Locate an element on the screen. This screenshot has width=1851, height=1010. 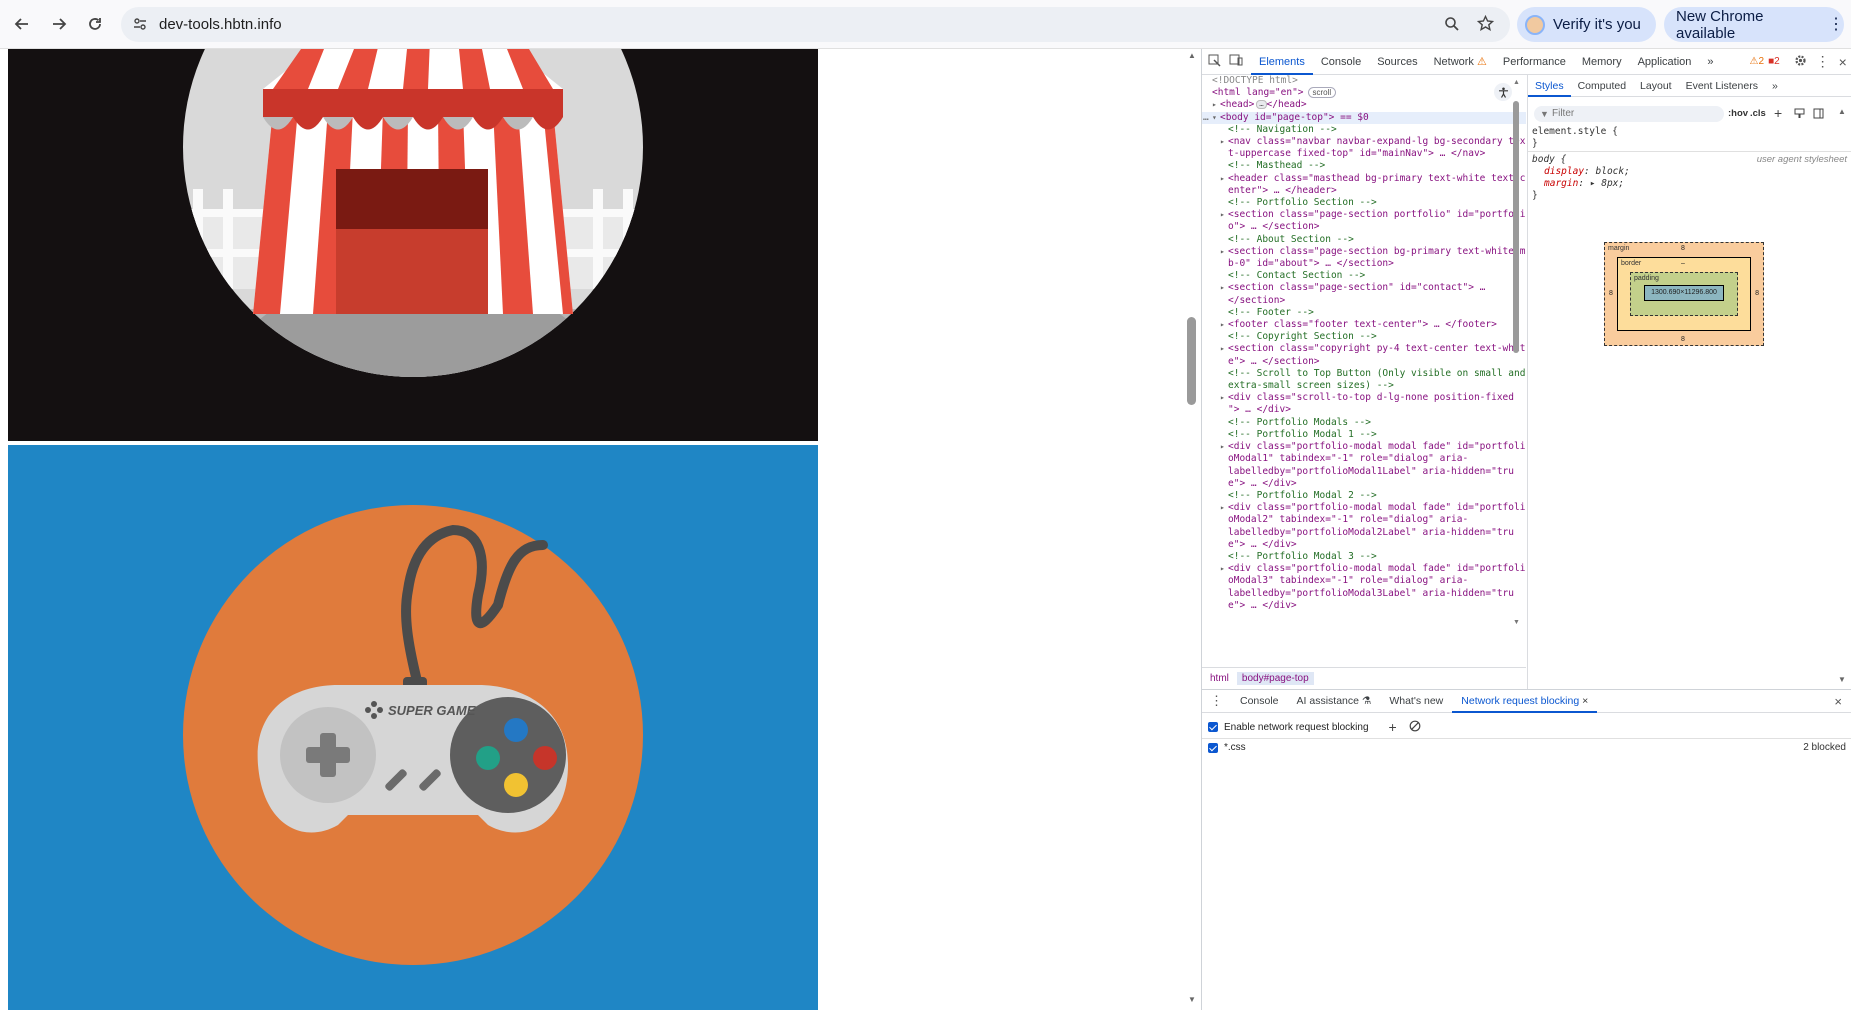
dom-tree-line: <!-- Footer --> is located at coordinates (1364, 313).